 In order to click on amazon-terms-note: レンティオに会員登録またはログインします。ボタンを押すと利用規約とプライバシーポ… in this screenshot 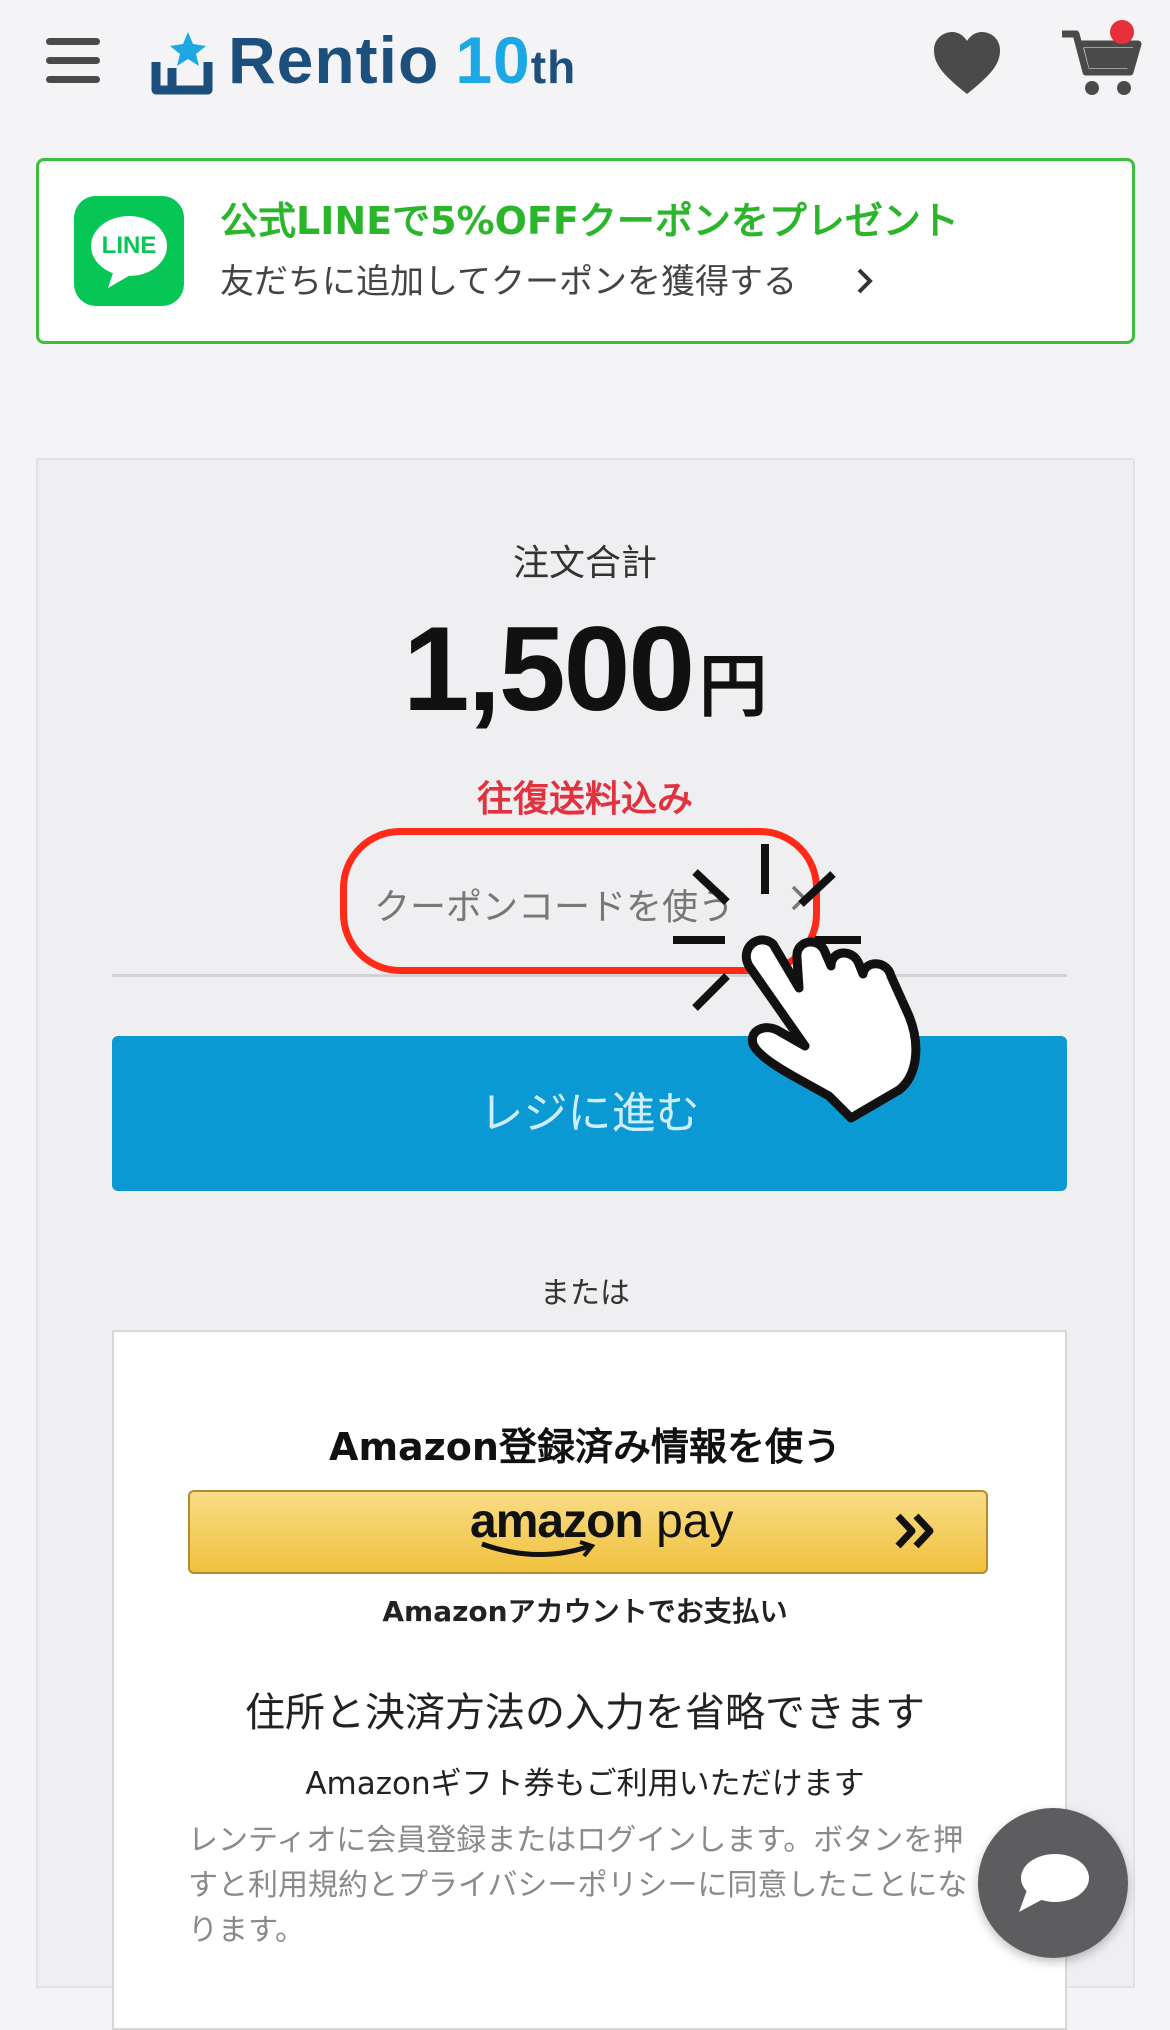, I will do `click(578, 1885)`.